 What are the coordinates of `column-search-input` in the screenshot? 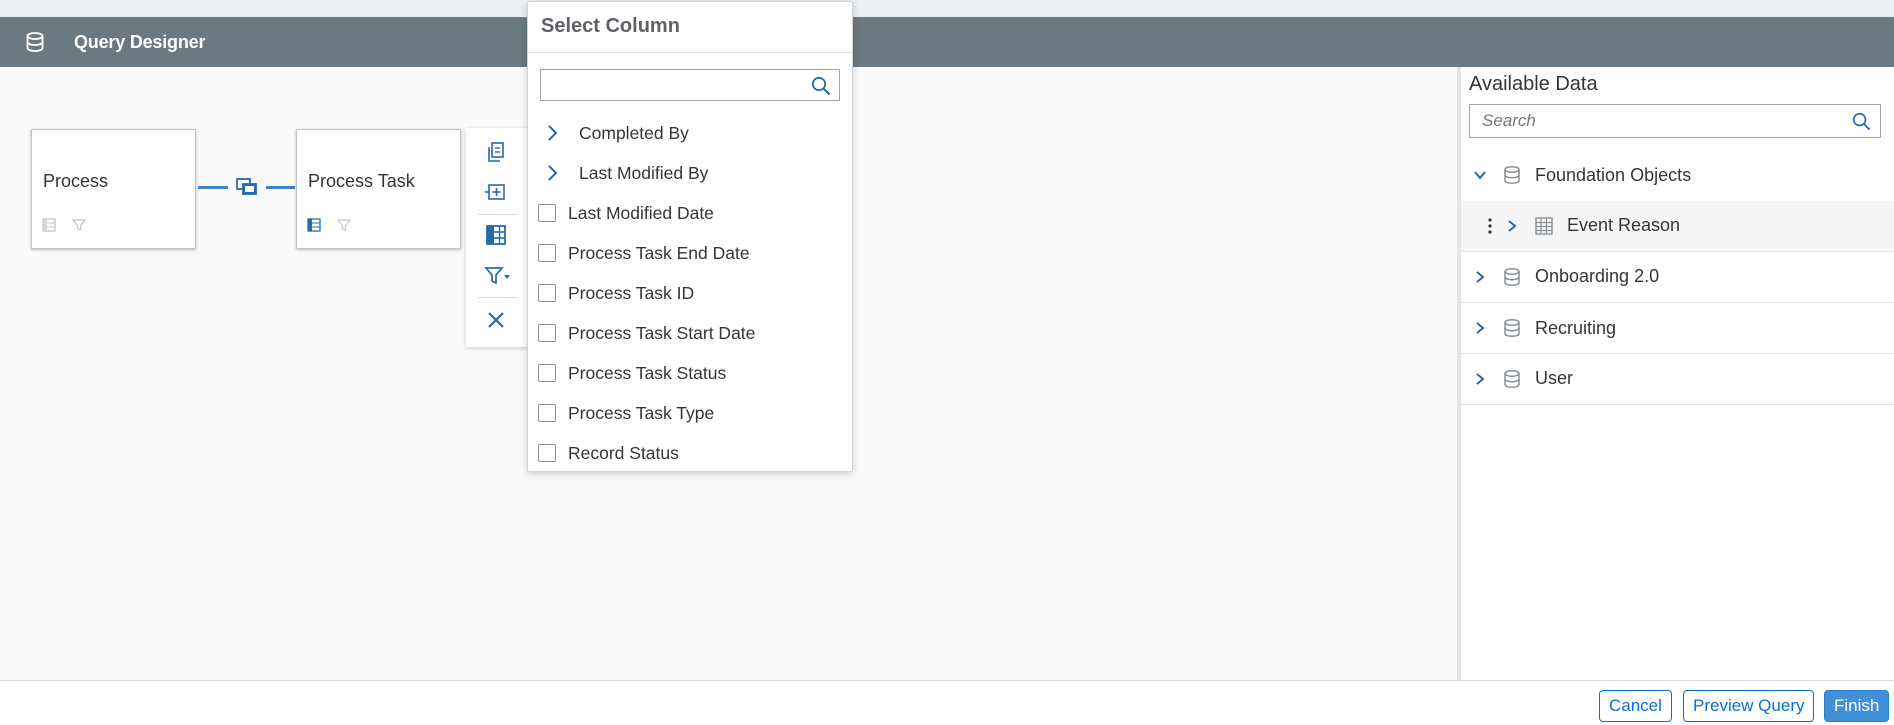 It's located at (679, 85).